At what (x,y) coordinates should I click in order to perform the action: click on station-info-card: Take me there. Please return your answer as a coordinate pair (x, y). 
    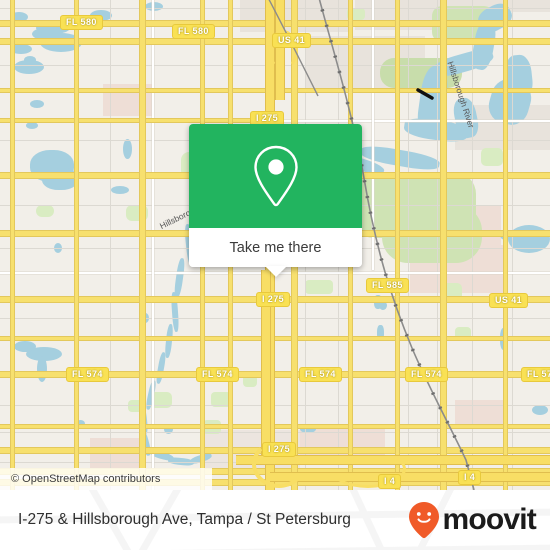
    Looking at the image, I should click on (275, 200).